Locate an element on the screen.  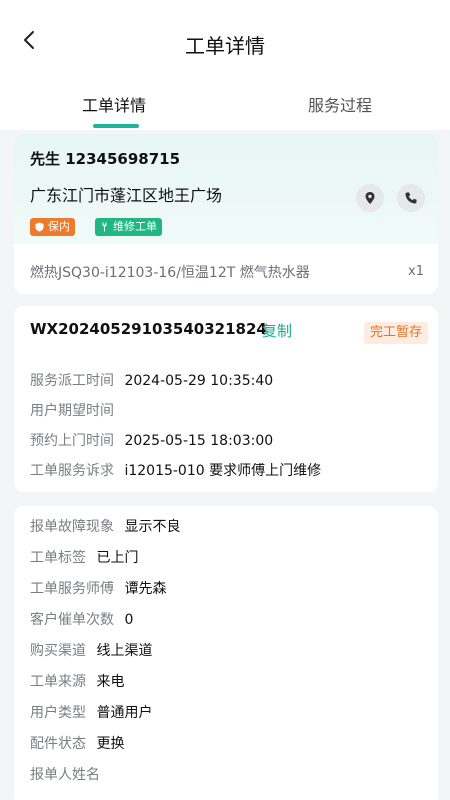
detail-label: 报单故障现象 is located at coordinates (72, 527).